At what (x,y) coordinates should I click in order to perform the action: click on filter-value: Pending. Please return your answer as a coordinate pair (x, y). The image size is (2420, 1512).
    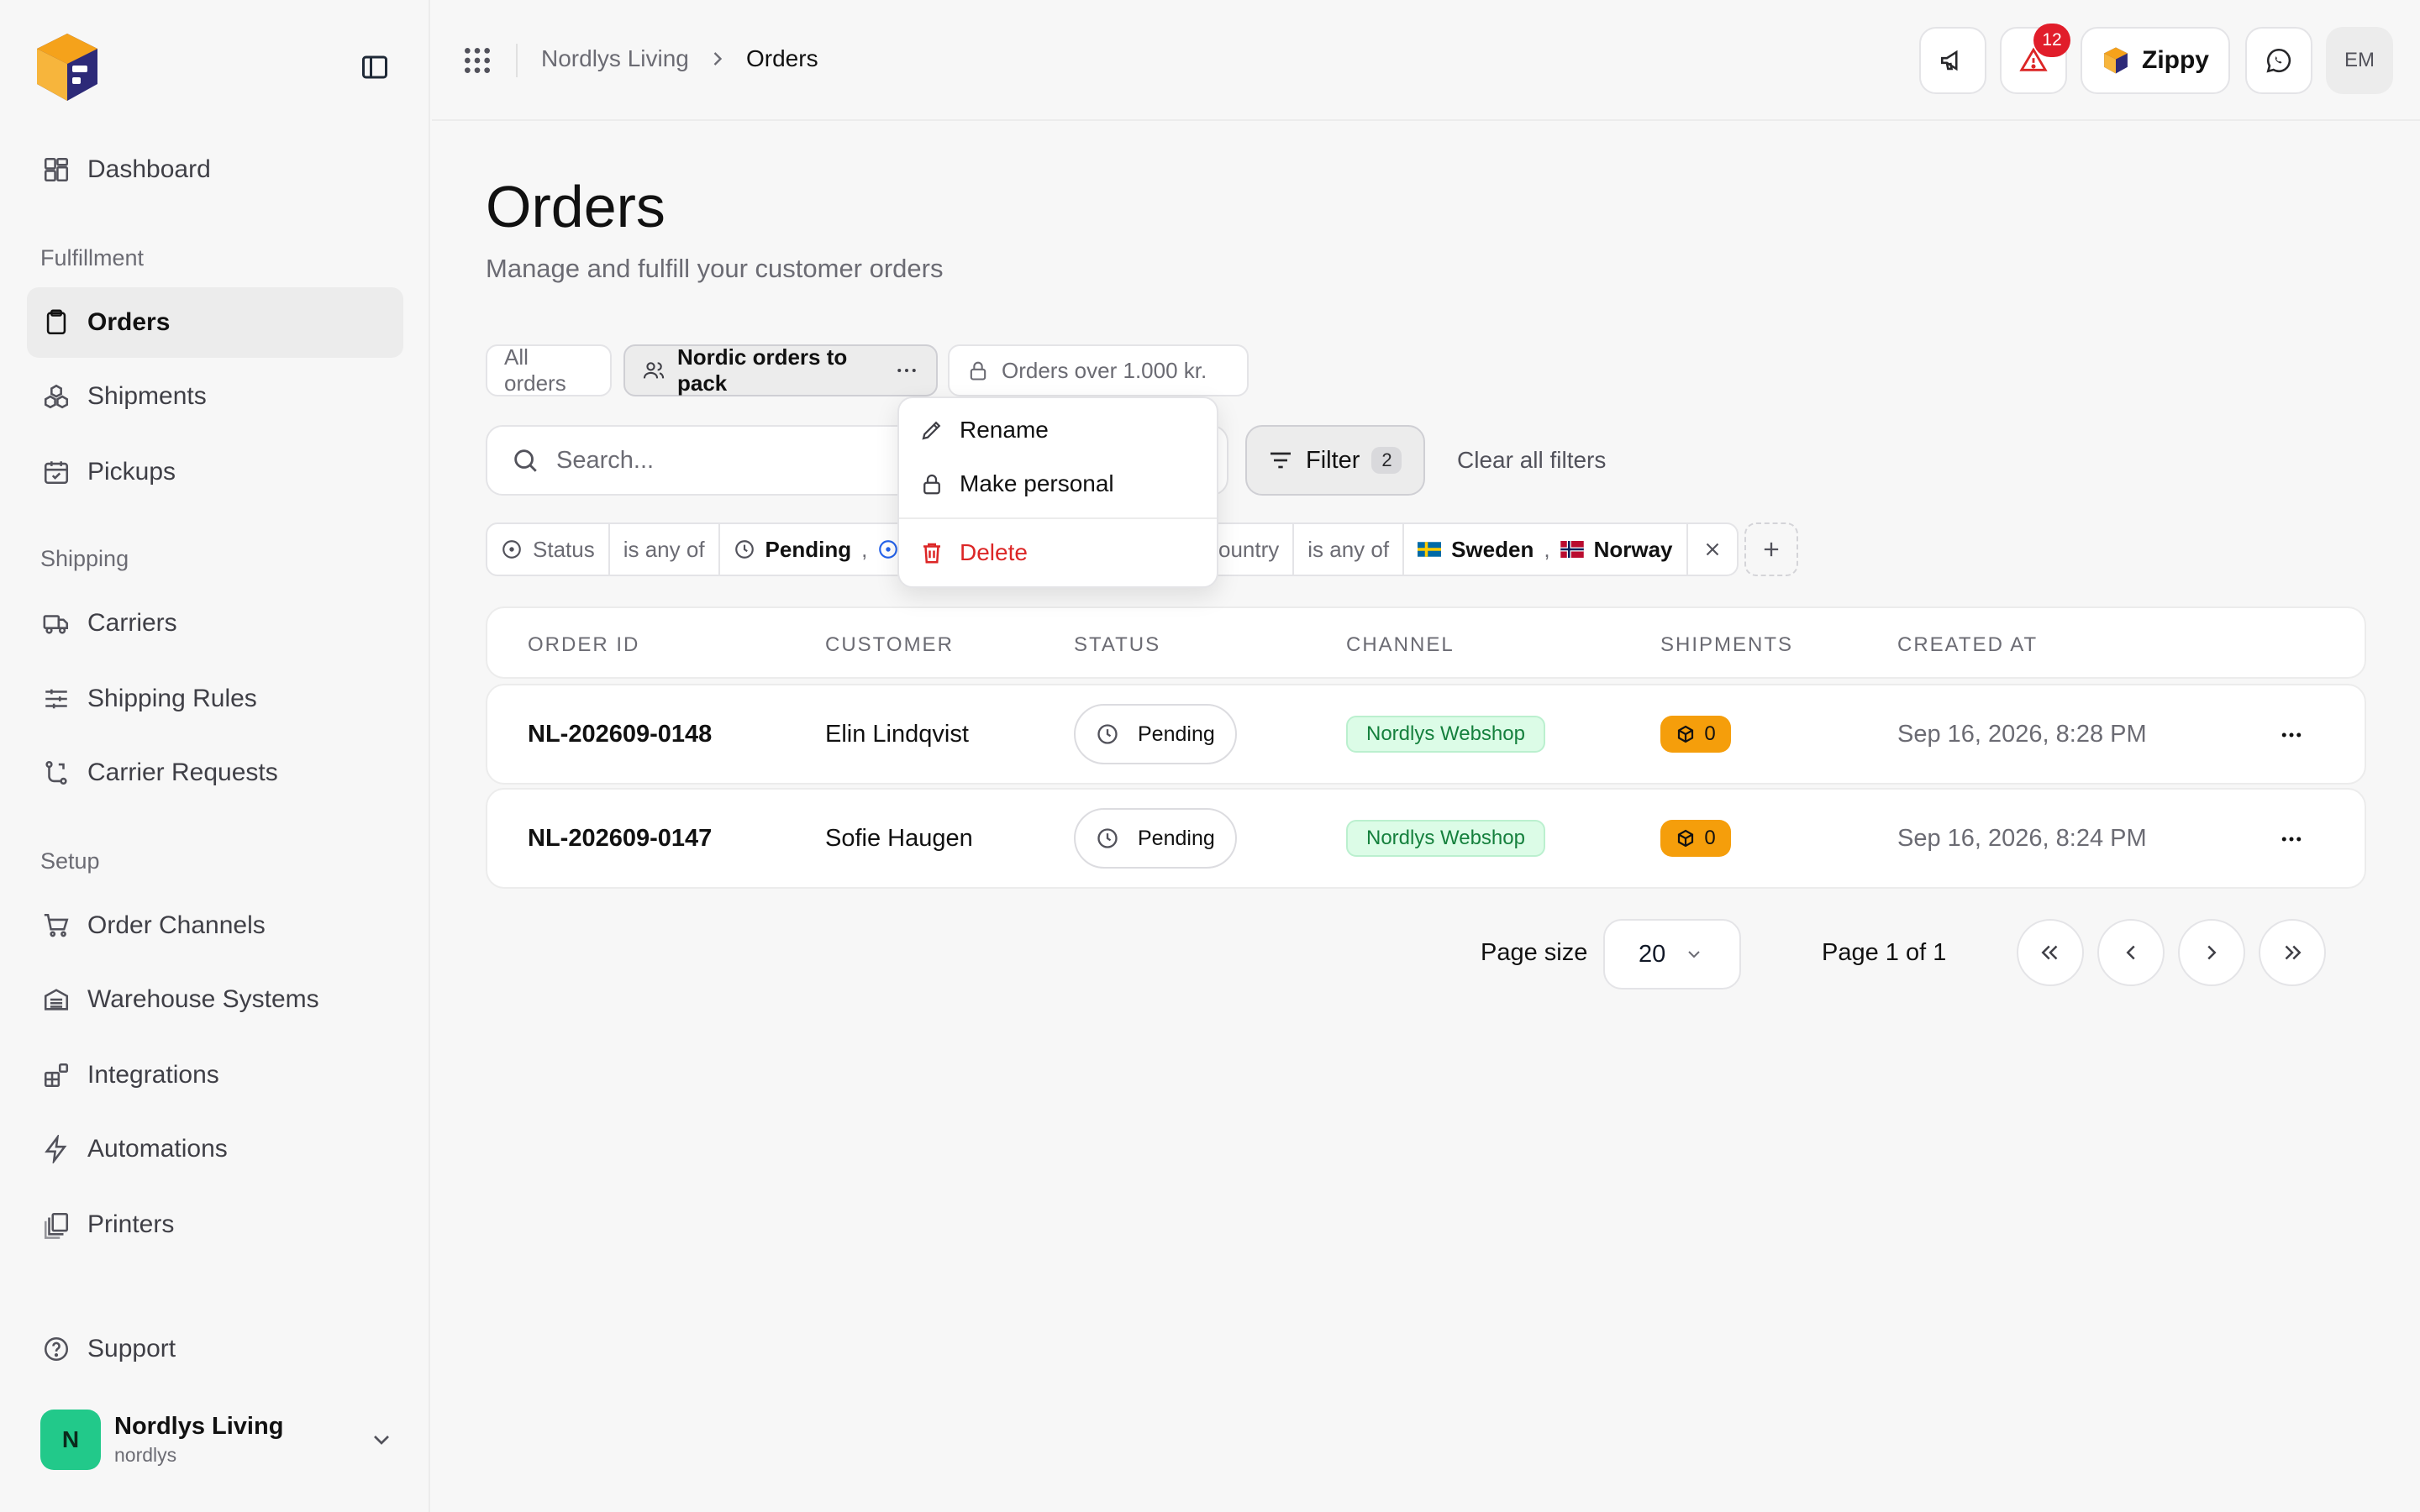
    Looking at the image, I should click on (809, 549).